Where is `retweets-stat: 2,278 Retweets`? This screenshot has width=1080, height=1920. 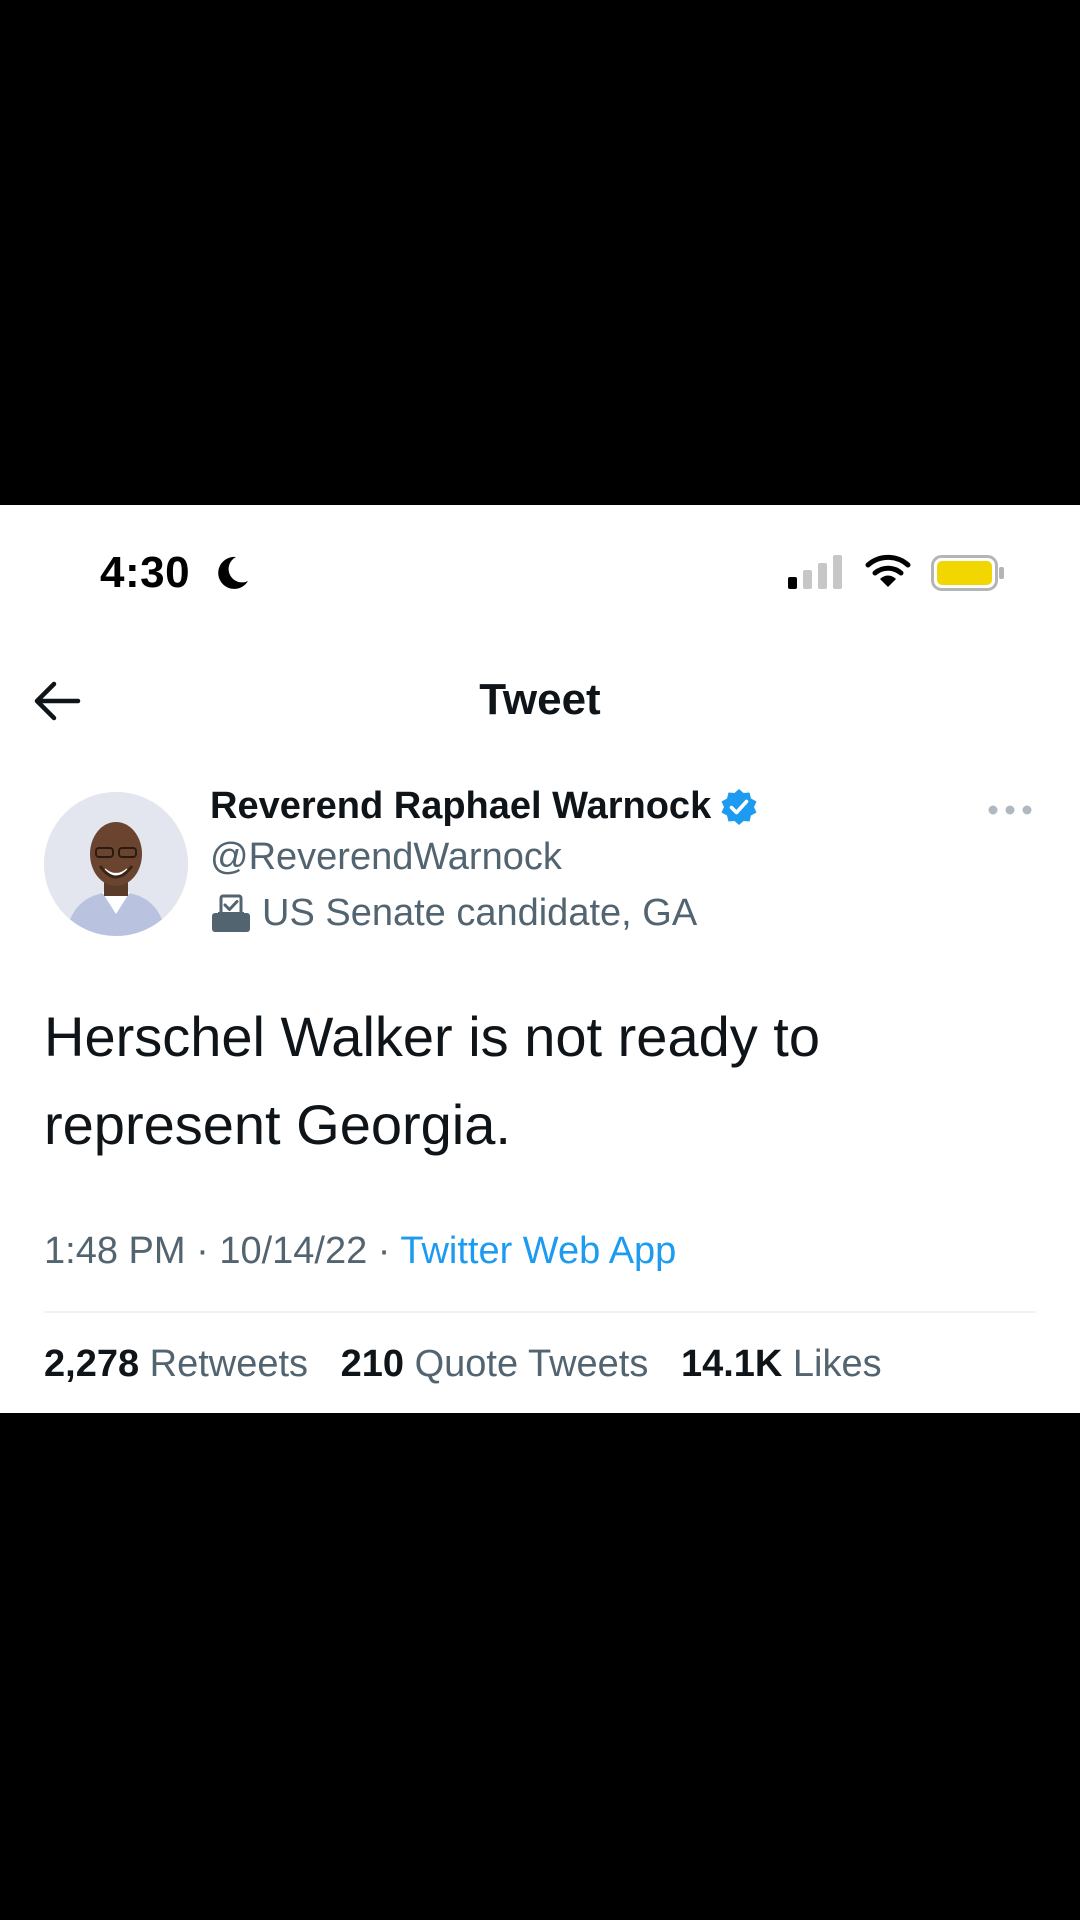 retweets-stat: 2,278 Retweets is located at coordinates (176, 1364).